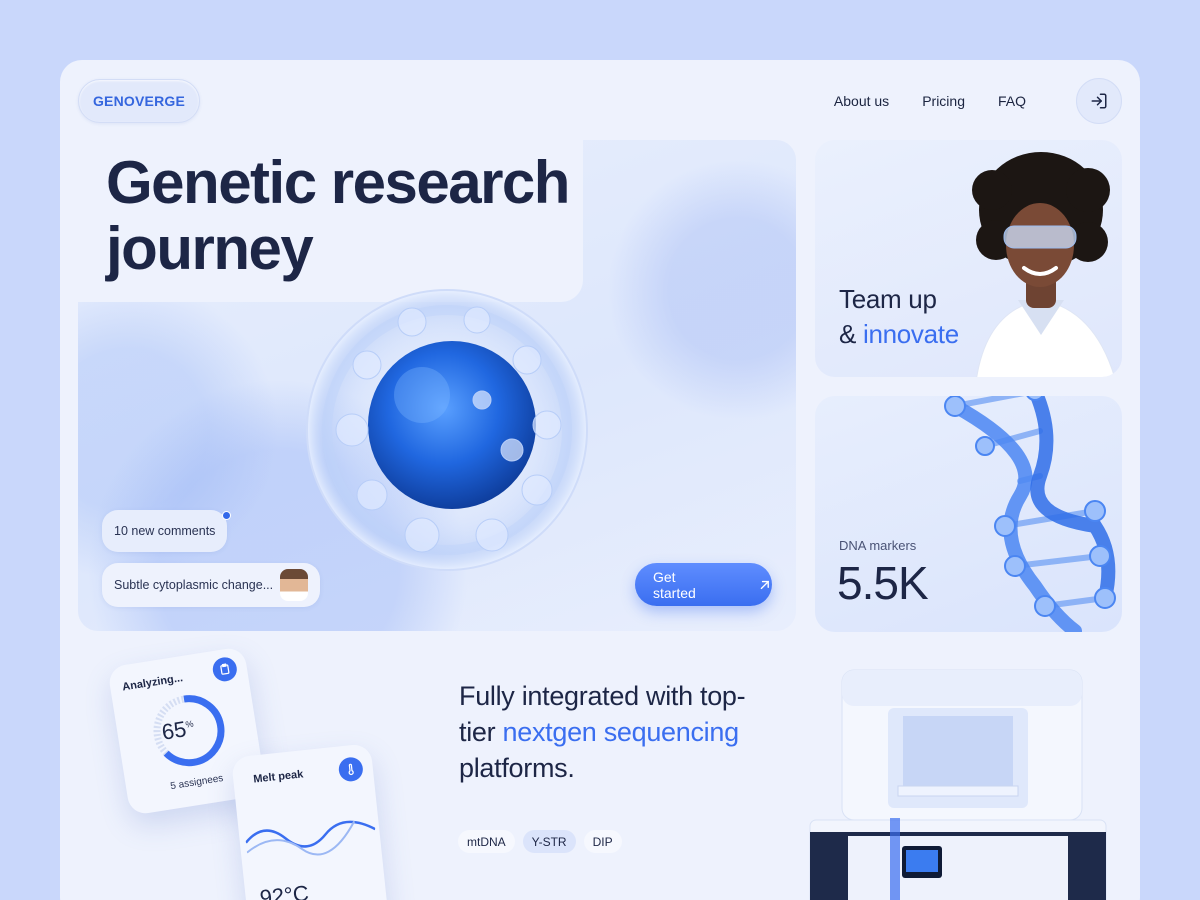 This screenshot has width=1200, height=900. I want to click on team-line-2: & innovate, so click(899, 334).